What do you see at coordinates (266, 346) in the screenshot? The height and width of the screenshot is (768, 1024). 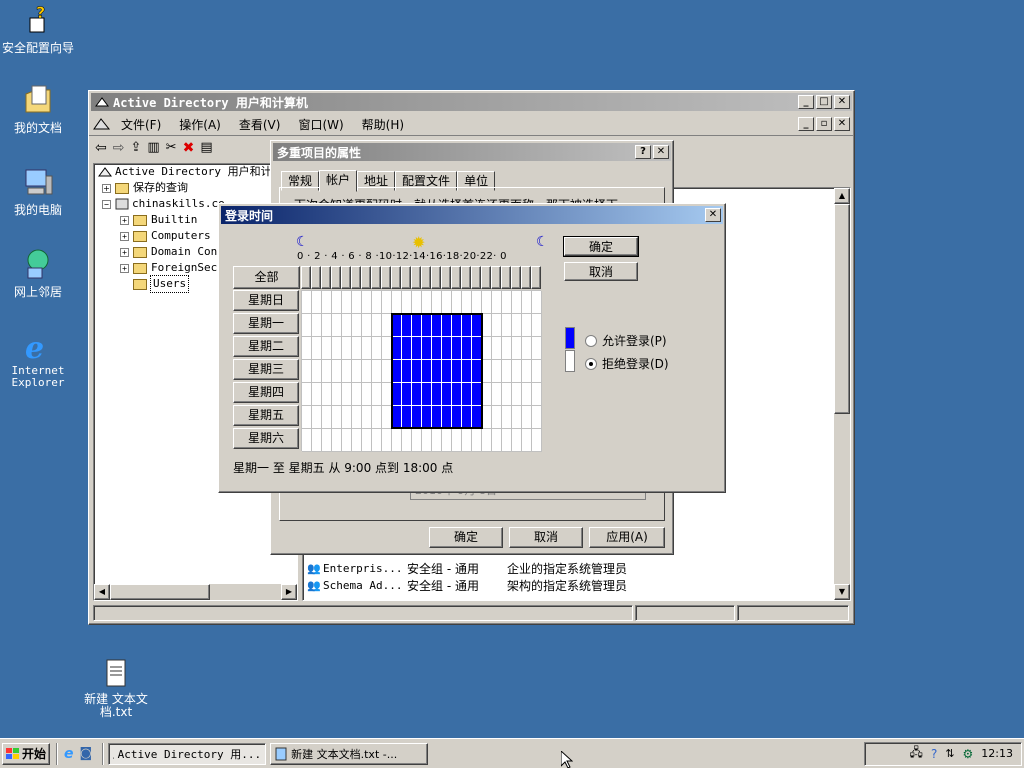 I see `day-button-tuesday: 星期二` at bounding box center [266, 346].